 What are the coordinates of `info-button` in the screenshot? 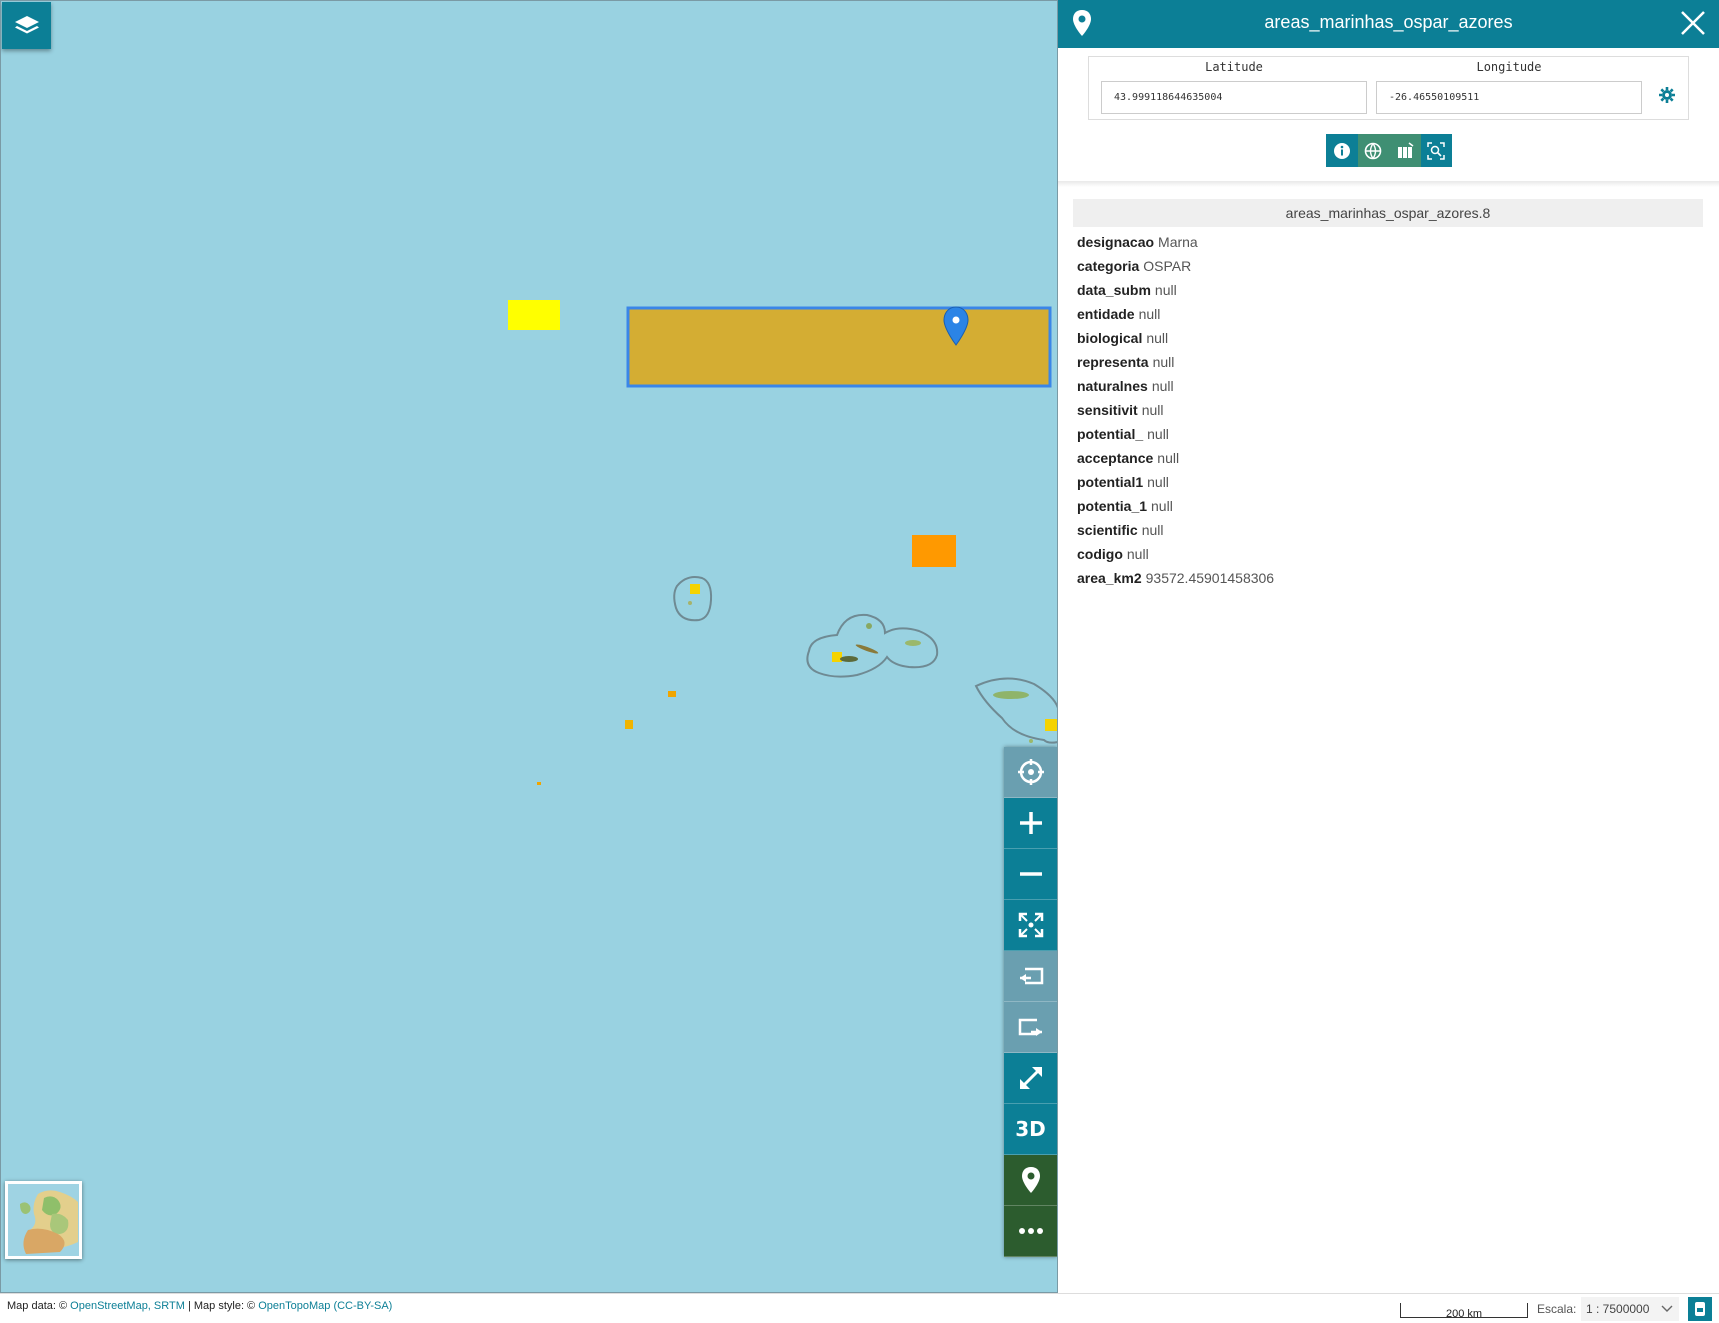 It's located at (1342, 150).